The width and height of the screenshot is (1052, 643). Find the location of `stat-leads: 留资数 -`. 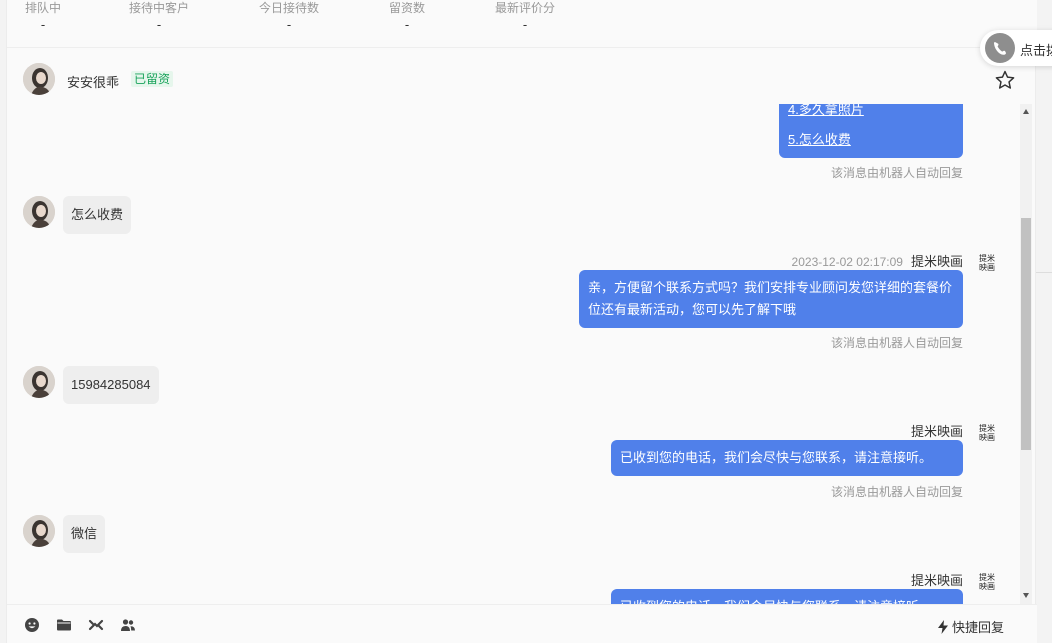

stat-leads: 留资数 - is located at coordinates (407, 17).